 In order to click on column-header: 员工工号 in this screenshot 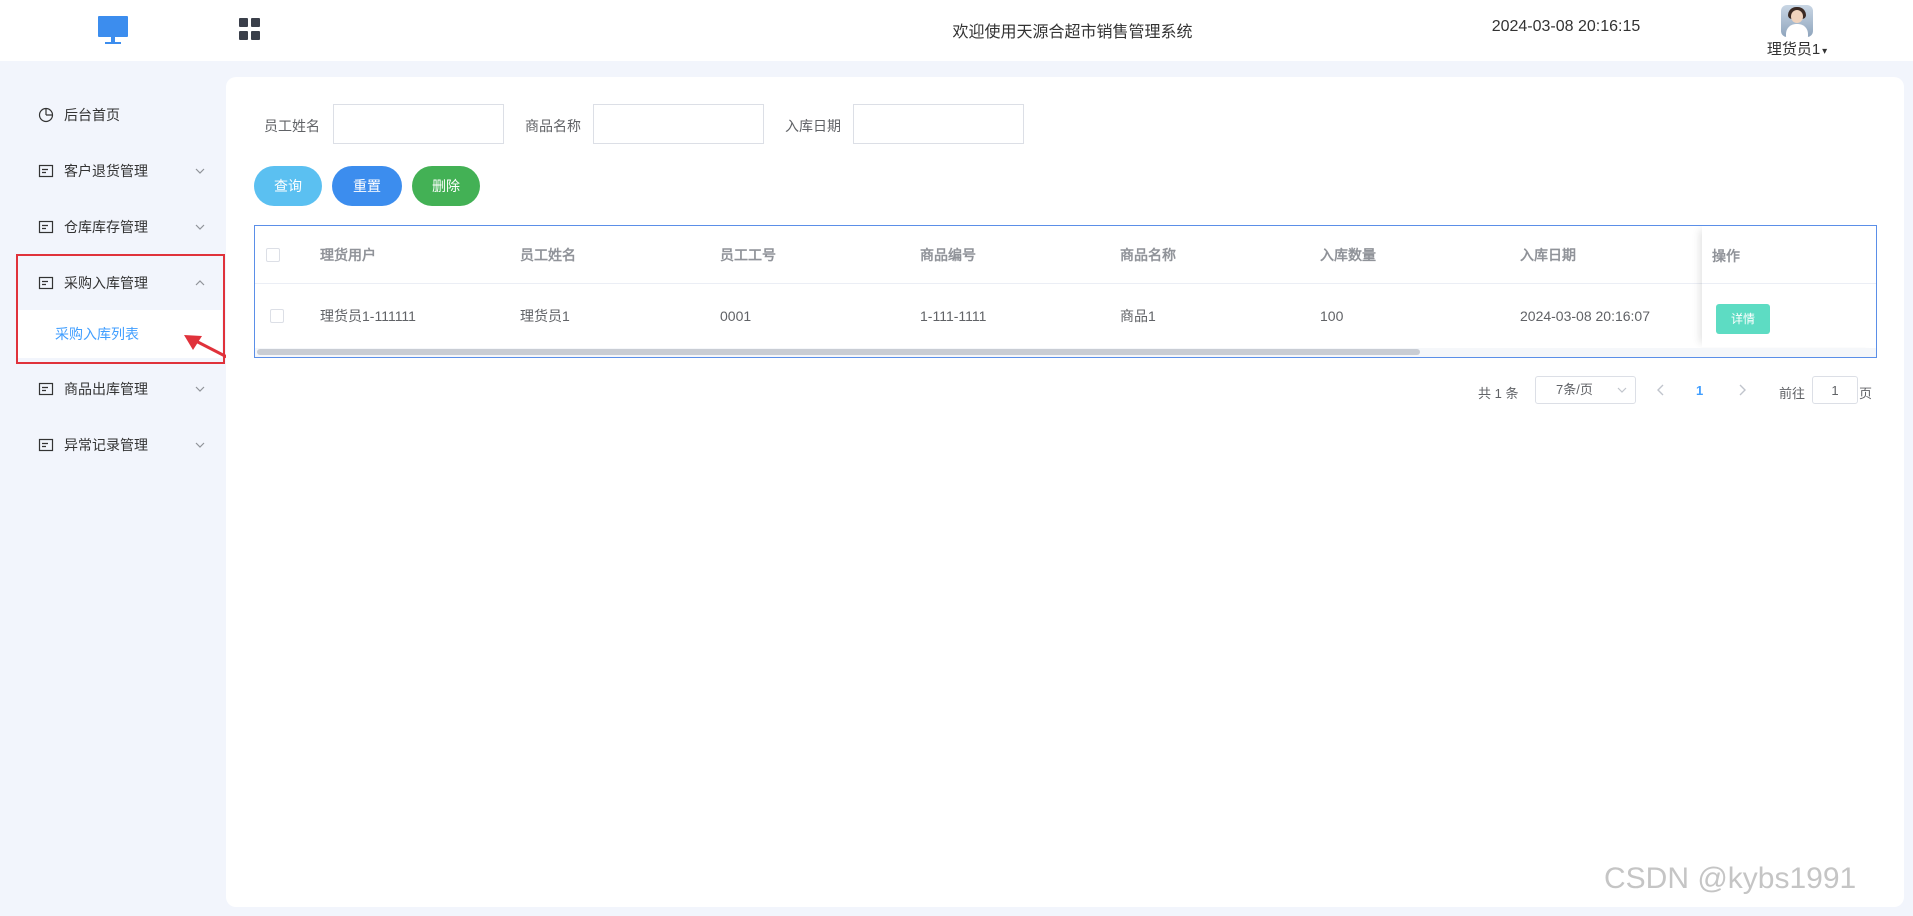, I will do `click(748, 254)`.